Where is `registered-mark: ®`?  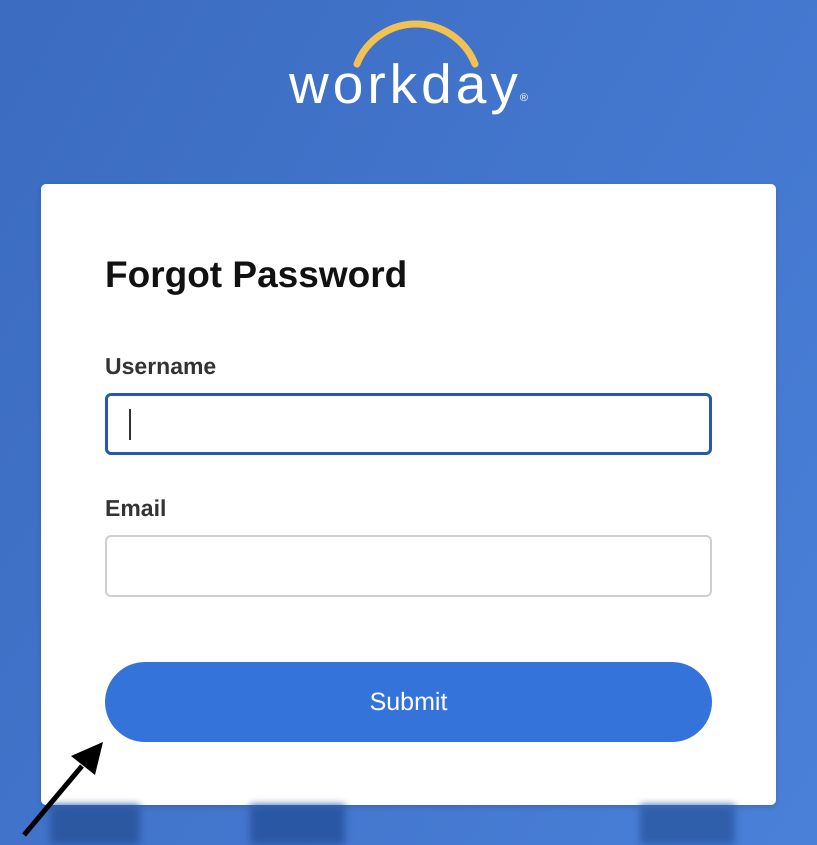 registered-mark: ® is located at coordinates (524, 98).